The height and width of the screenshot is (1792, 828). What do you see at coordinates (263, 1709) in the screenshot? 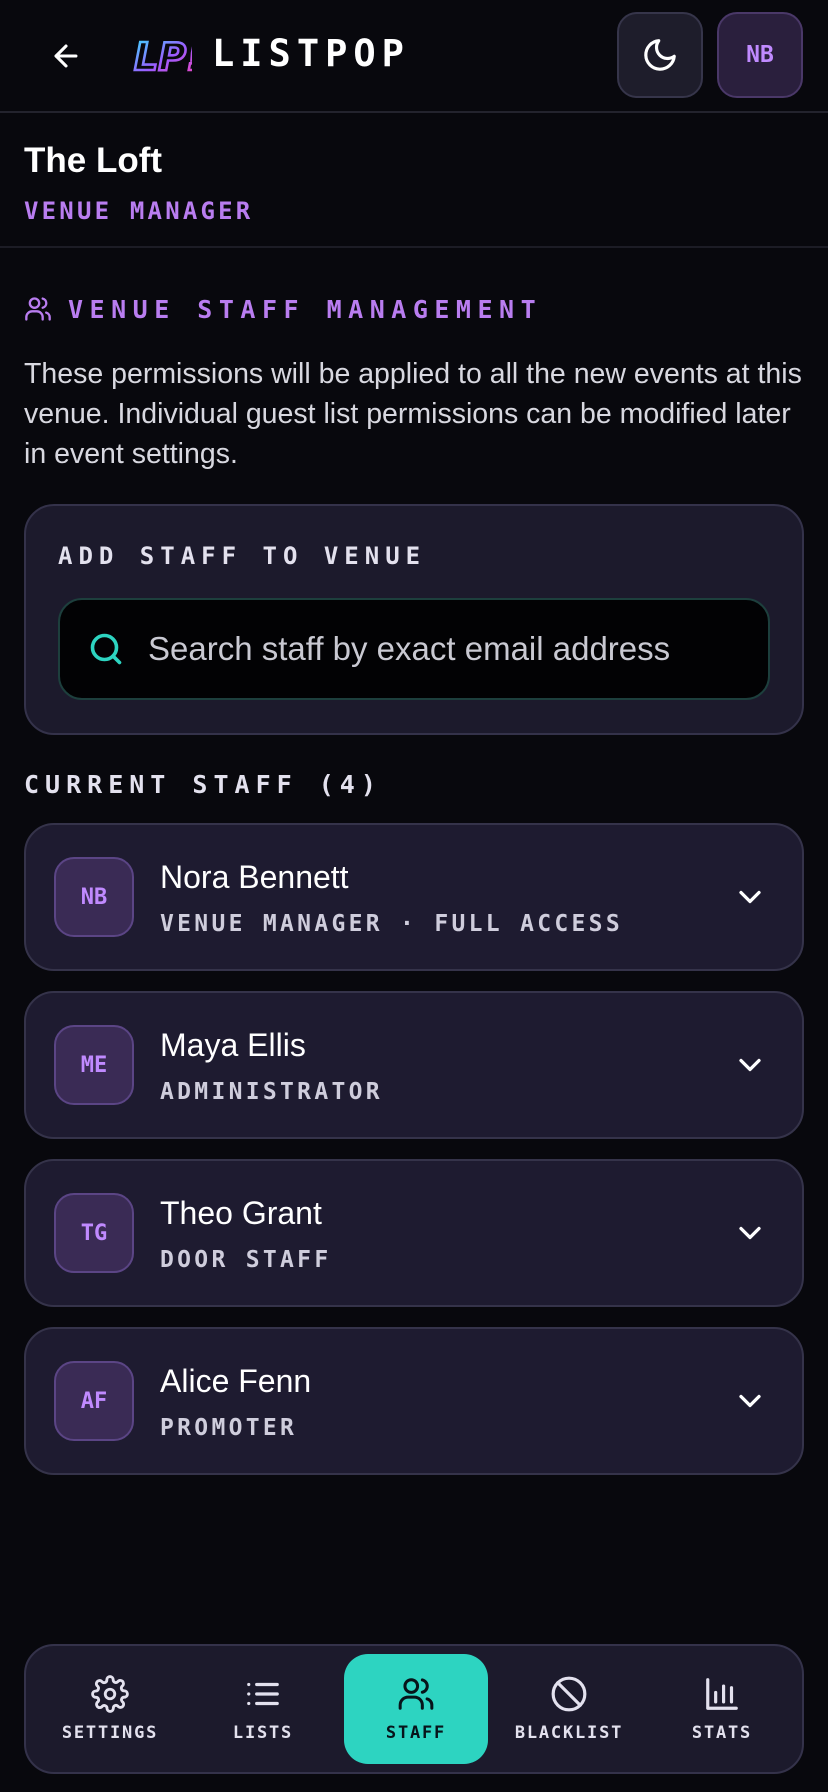
I see `nav-lists: LISTS` at bounding box center [263, 1709].